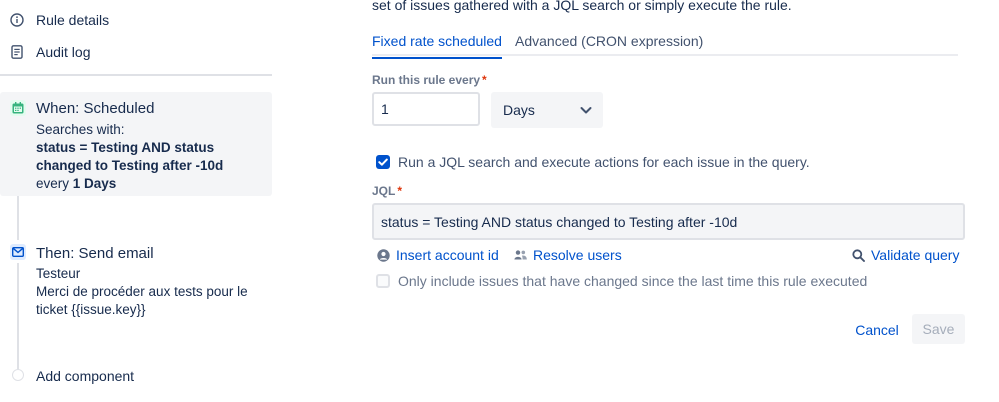  I want to click on action-recipient: Testeur, so click(58, 273).